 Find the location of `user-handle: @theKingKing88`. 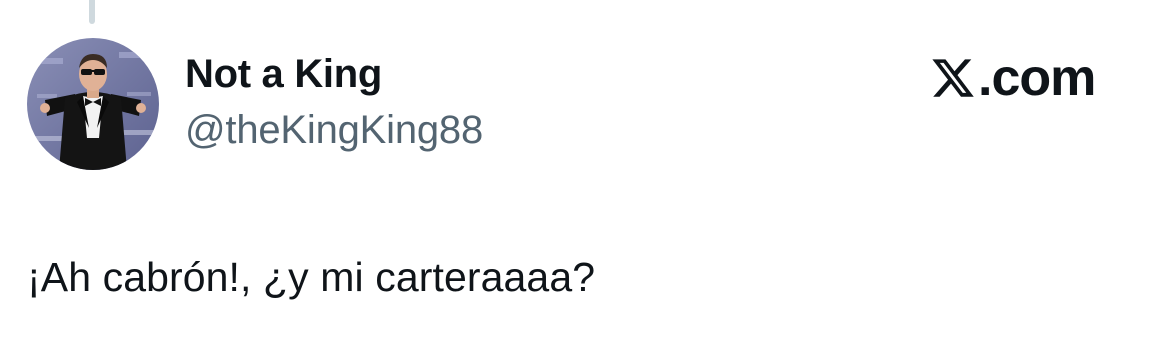

user-handle: @theKingKing88 is located at coordinates (334, 130).